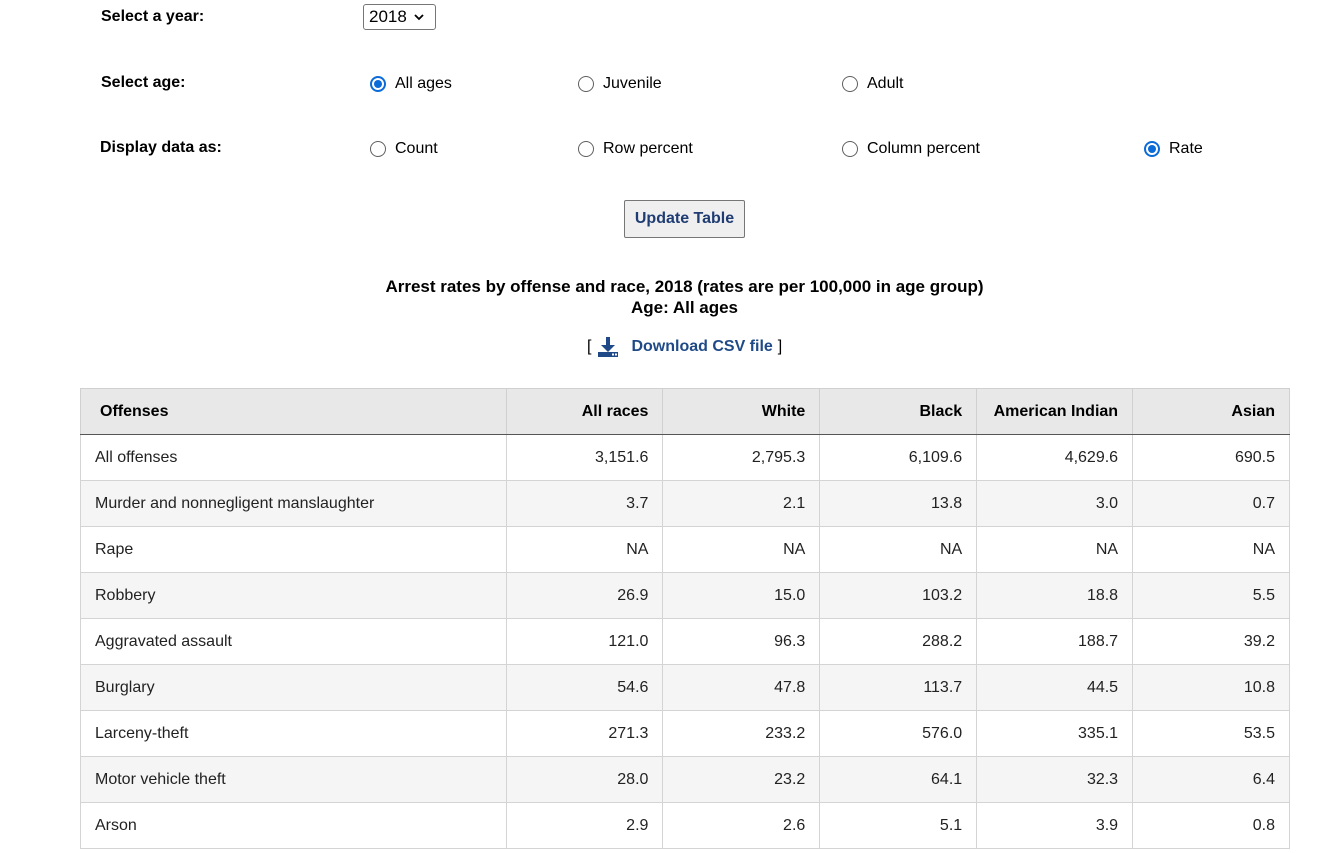 This screenshot has width=1321, height=853. I want to click on table-row: Rape NA NA NA NA NA, so click(685, 549).